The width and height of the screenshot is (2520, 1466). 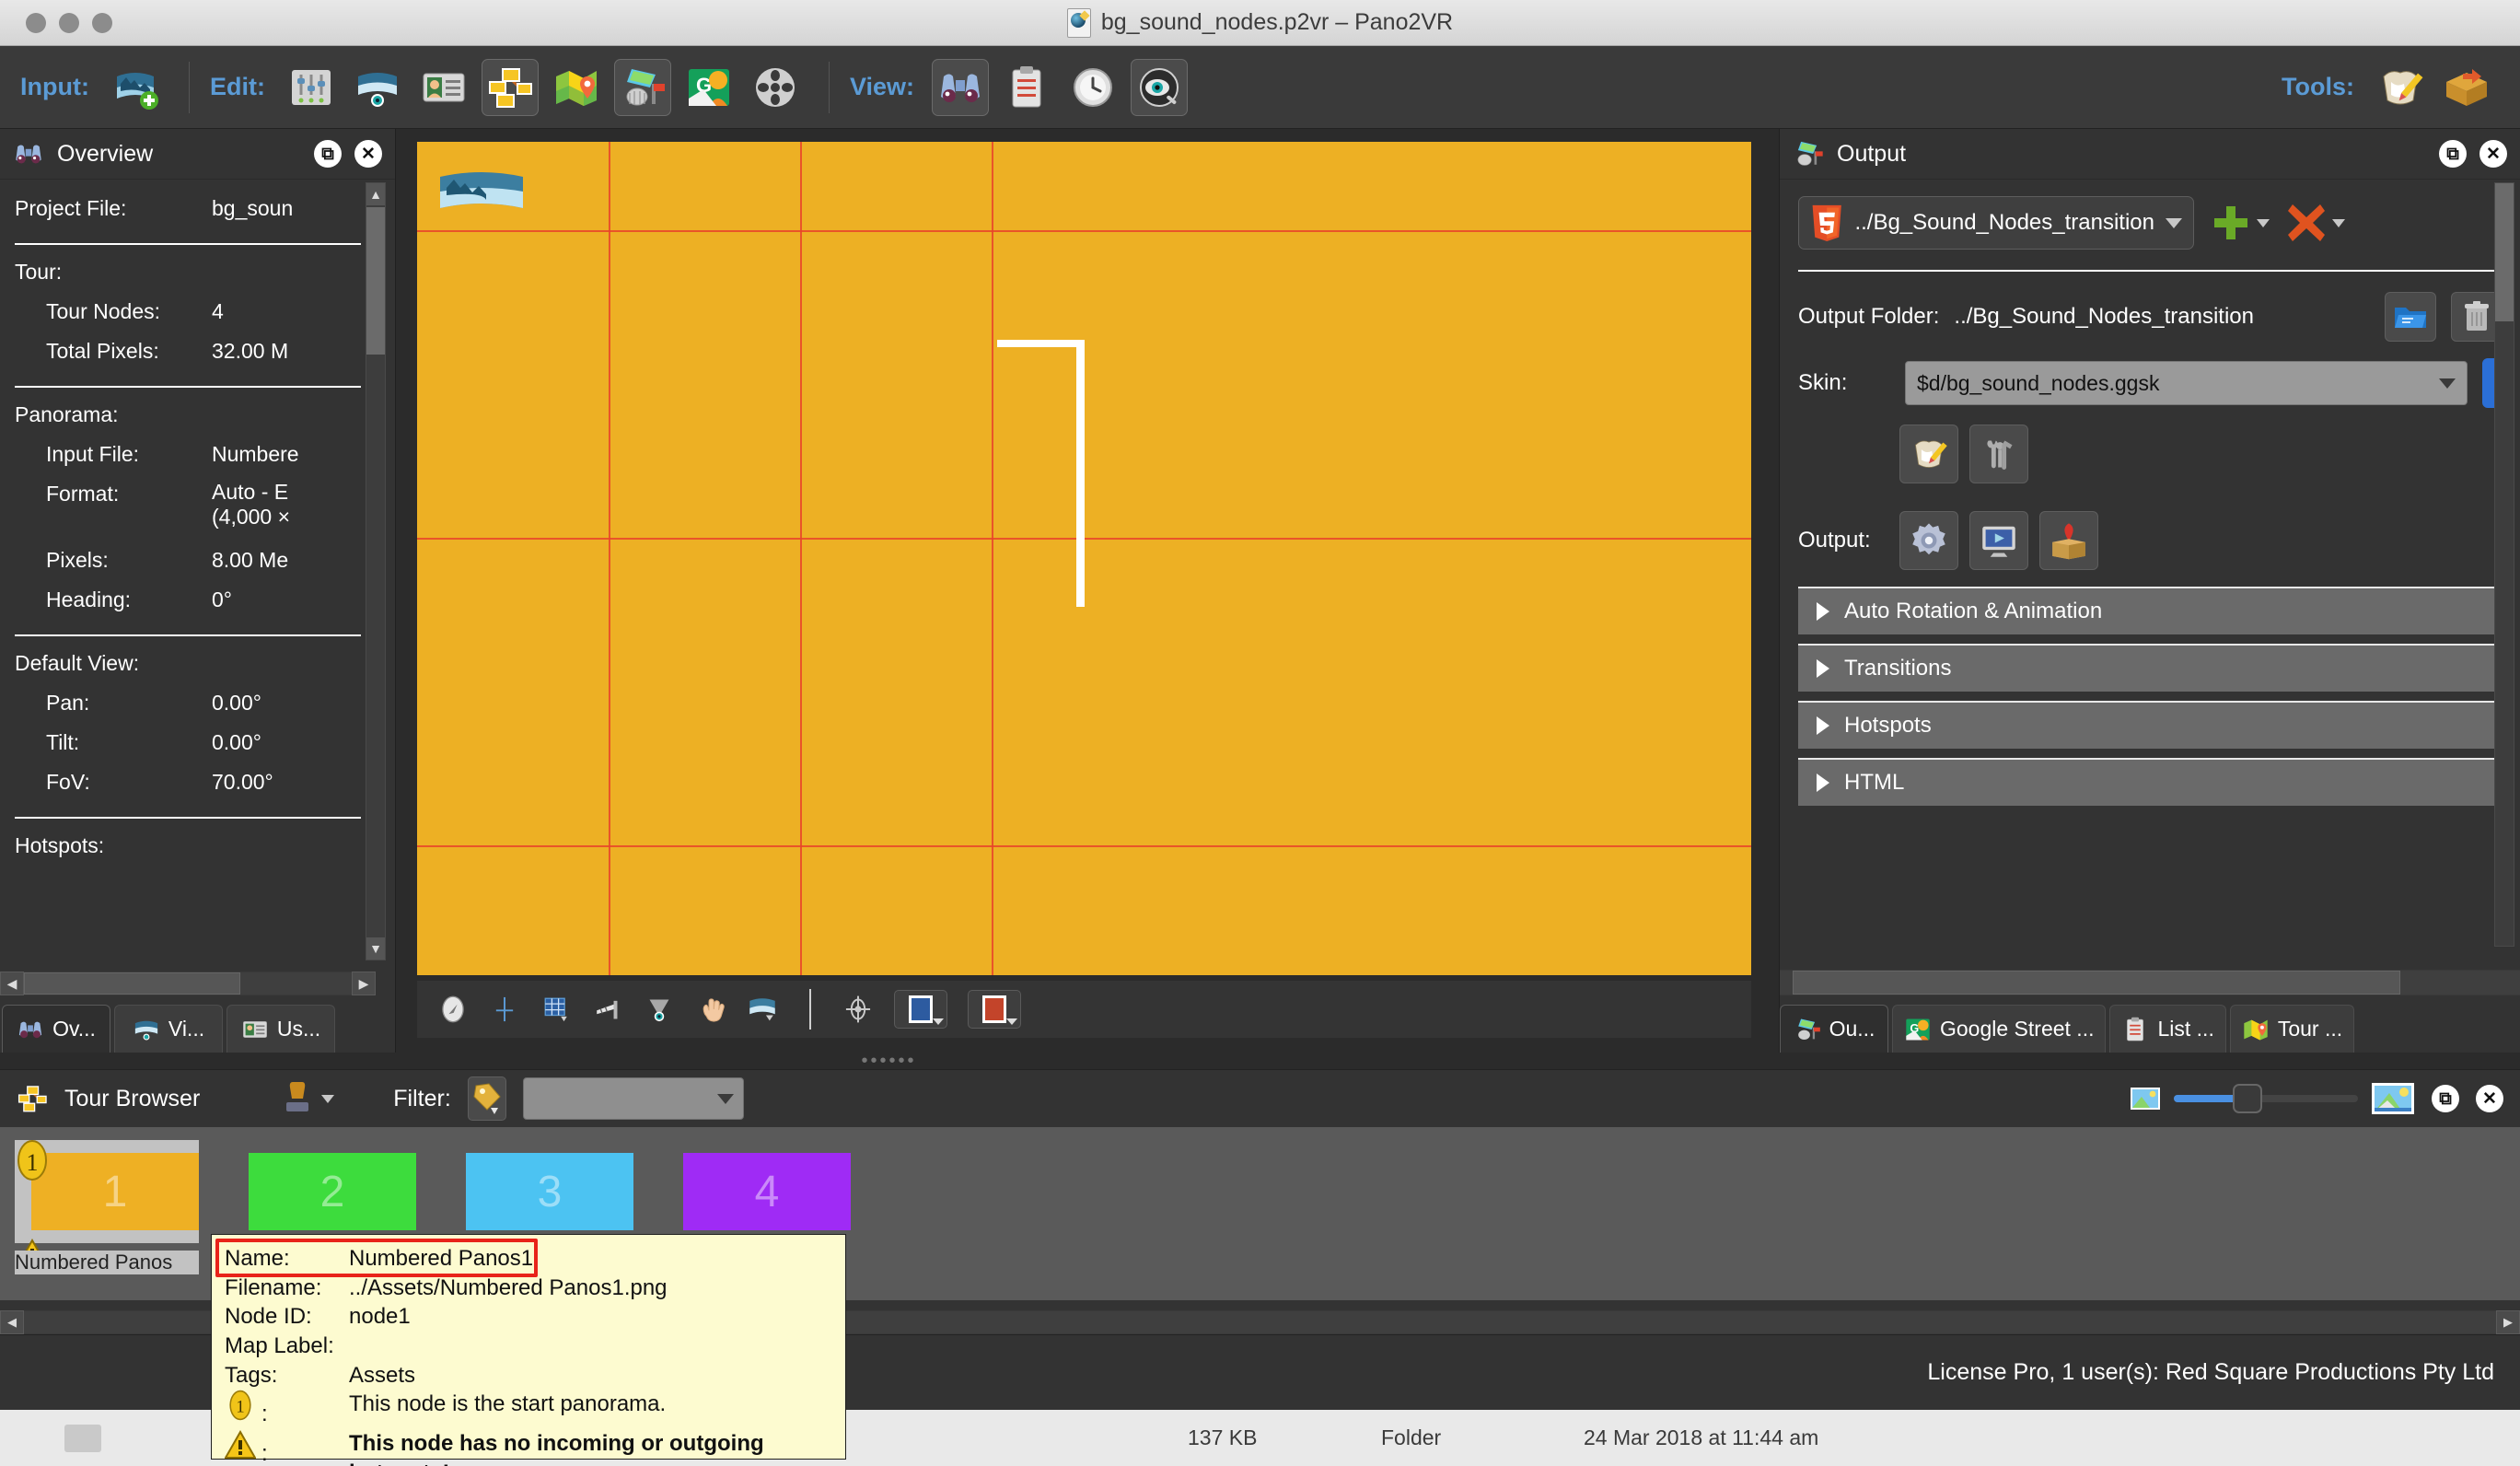 What do you see at coordinates (2266, 1098) in the screenshot?
I see `thumbnail-size-slider` at bounding box center [2266, 1098].